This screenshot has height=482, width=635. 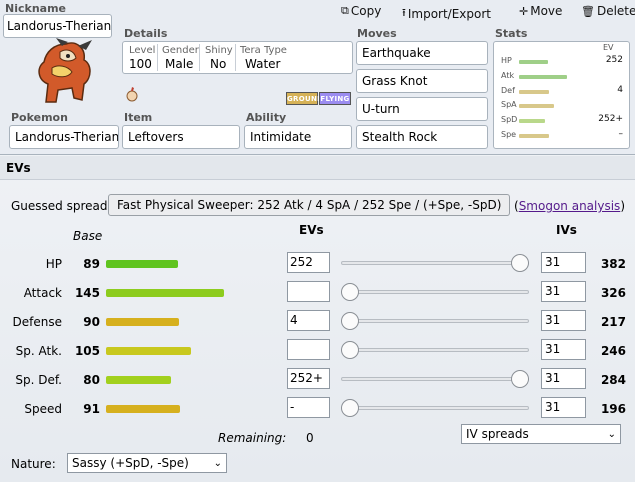 I want to click on stat-total: 284, so click(x=613, y=380).